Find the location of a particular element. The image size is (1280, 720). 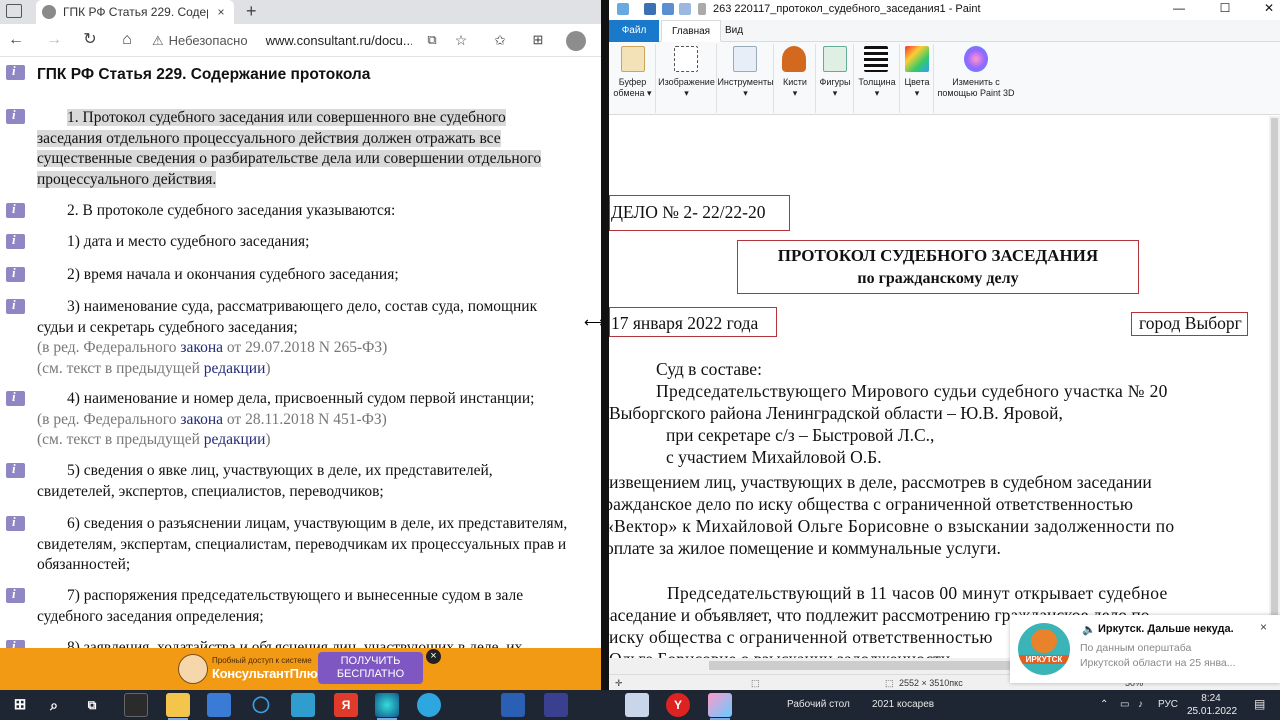

yandex-icon: Я is located at coordinates (346, 705).